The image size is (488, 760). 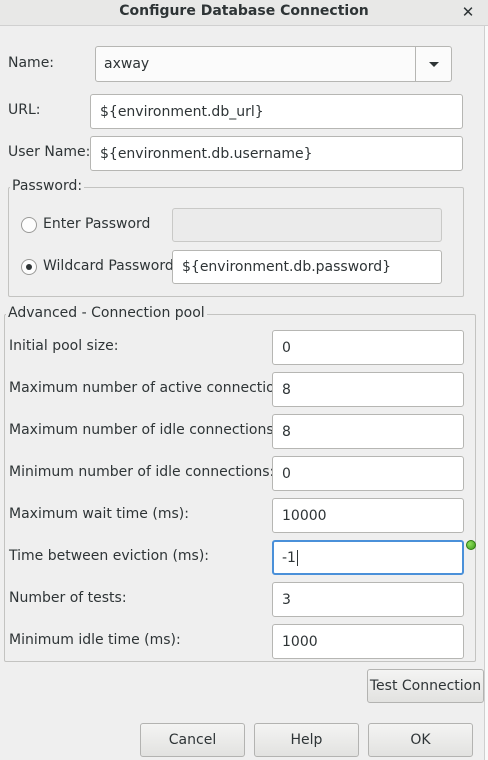 What do you see at coordinates (244, 11) in the screenshot?
I see `dialog-title: Configure Database Connection` at bounding box center [244, 11].